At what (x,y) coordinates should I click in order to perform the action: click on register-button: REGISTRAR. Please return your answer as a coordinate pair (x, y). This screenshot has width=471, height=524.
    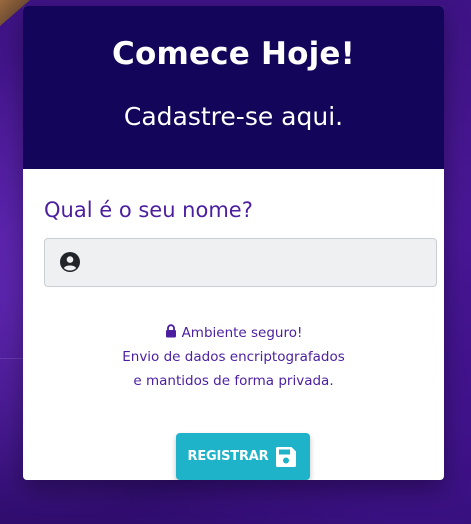
    Looking at the image, I should click on (243, 456).